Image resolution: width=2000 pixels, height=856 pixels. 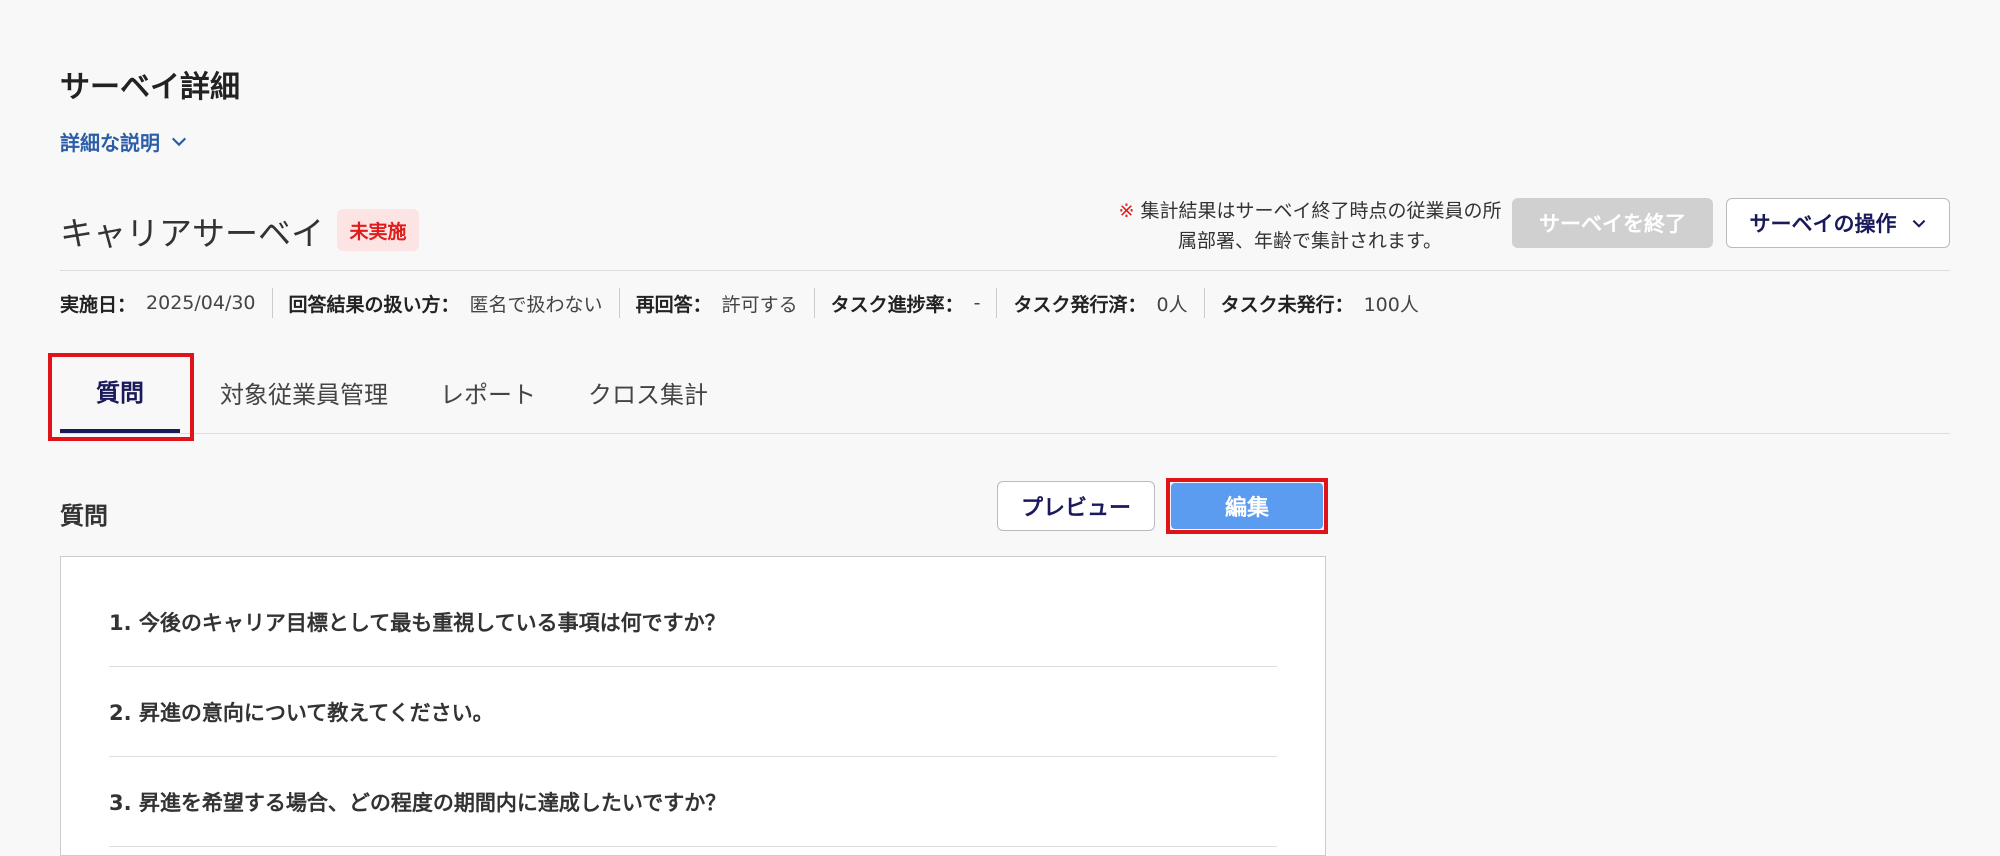 What do you see at coordinates (304, 399) in the screenshot?
I see `tab-target-employees: 対象従業員管理` at bounding box center [304, 399].